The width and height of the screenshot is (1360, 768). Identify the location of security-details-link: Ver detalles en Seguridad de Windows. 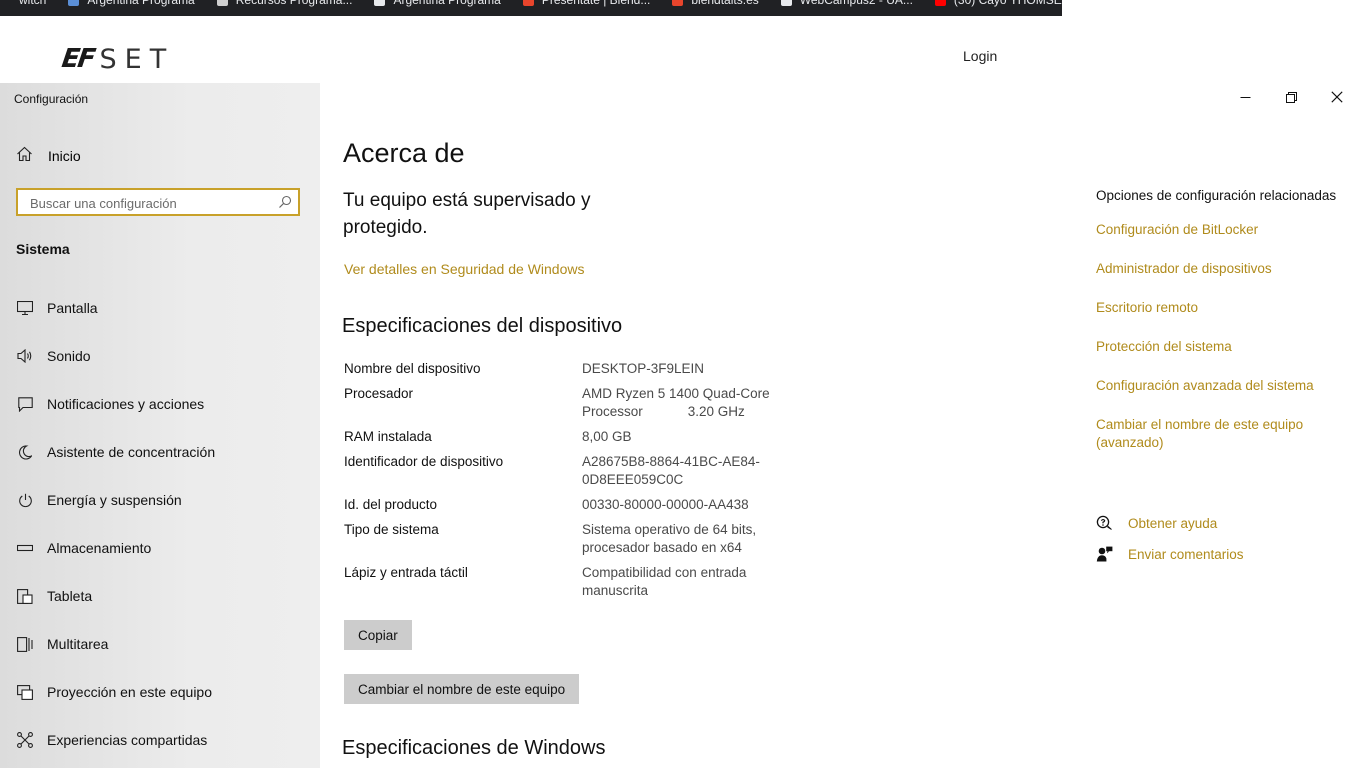
(464, 269).